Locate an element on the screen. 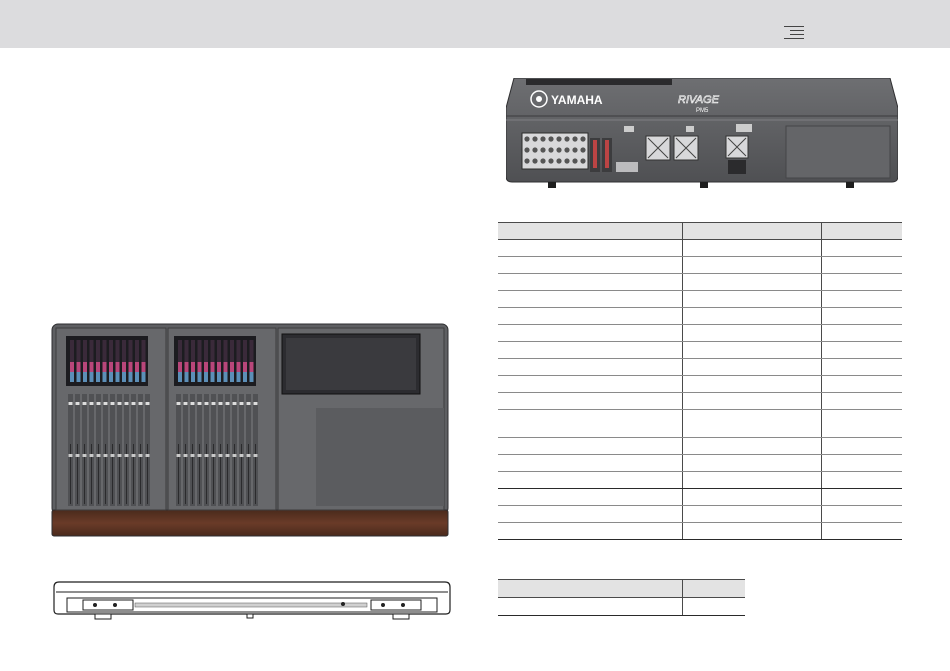 The width and height of the screenshot is (950, 671). top-bar is located at coordinates (475, 24).